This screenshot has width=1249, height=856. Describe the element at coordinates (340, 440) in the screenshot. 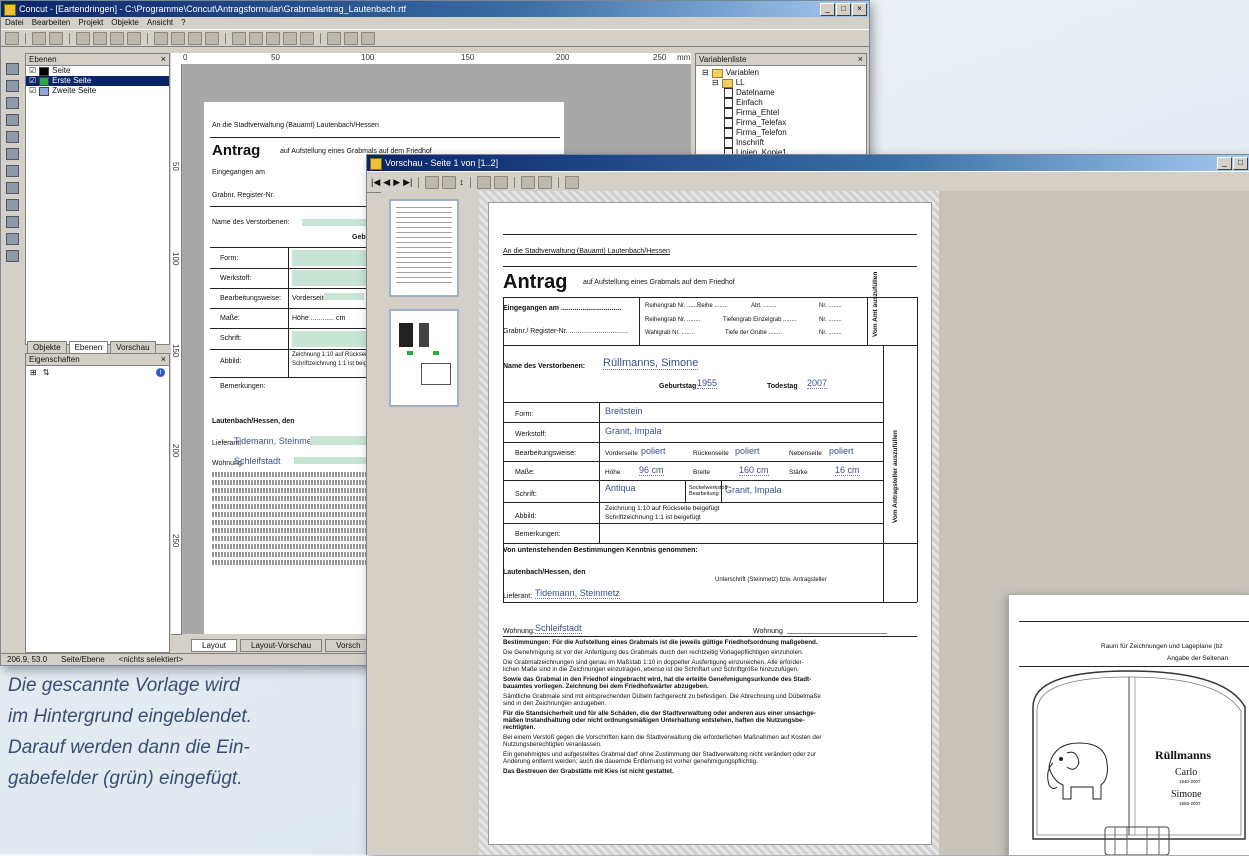

I see `input-field-lieferant` at that location.